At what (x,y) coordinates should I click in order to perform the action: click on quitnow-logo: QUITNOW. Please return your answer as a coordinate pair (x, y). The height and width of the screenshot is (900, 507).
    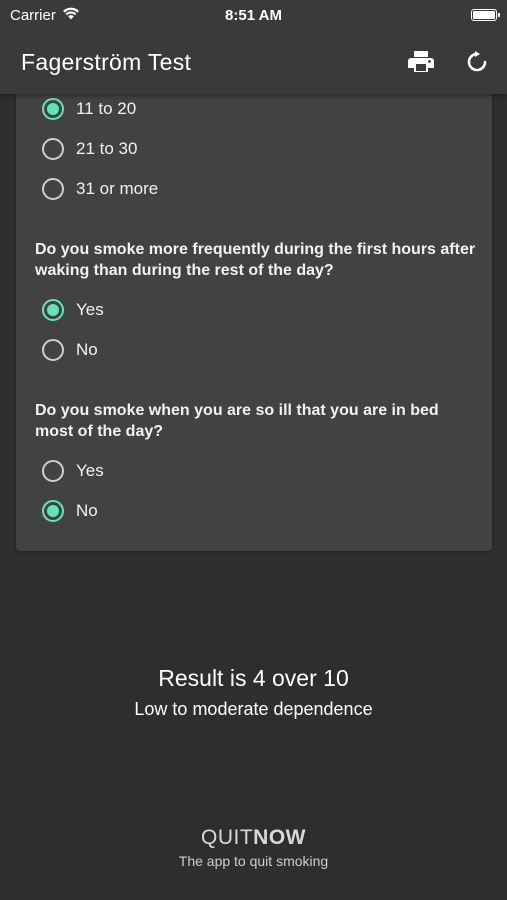
    Looking at the image, I should click on (253, 838).